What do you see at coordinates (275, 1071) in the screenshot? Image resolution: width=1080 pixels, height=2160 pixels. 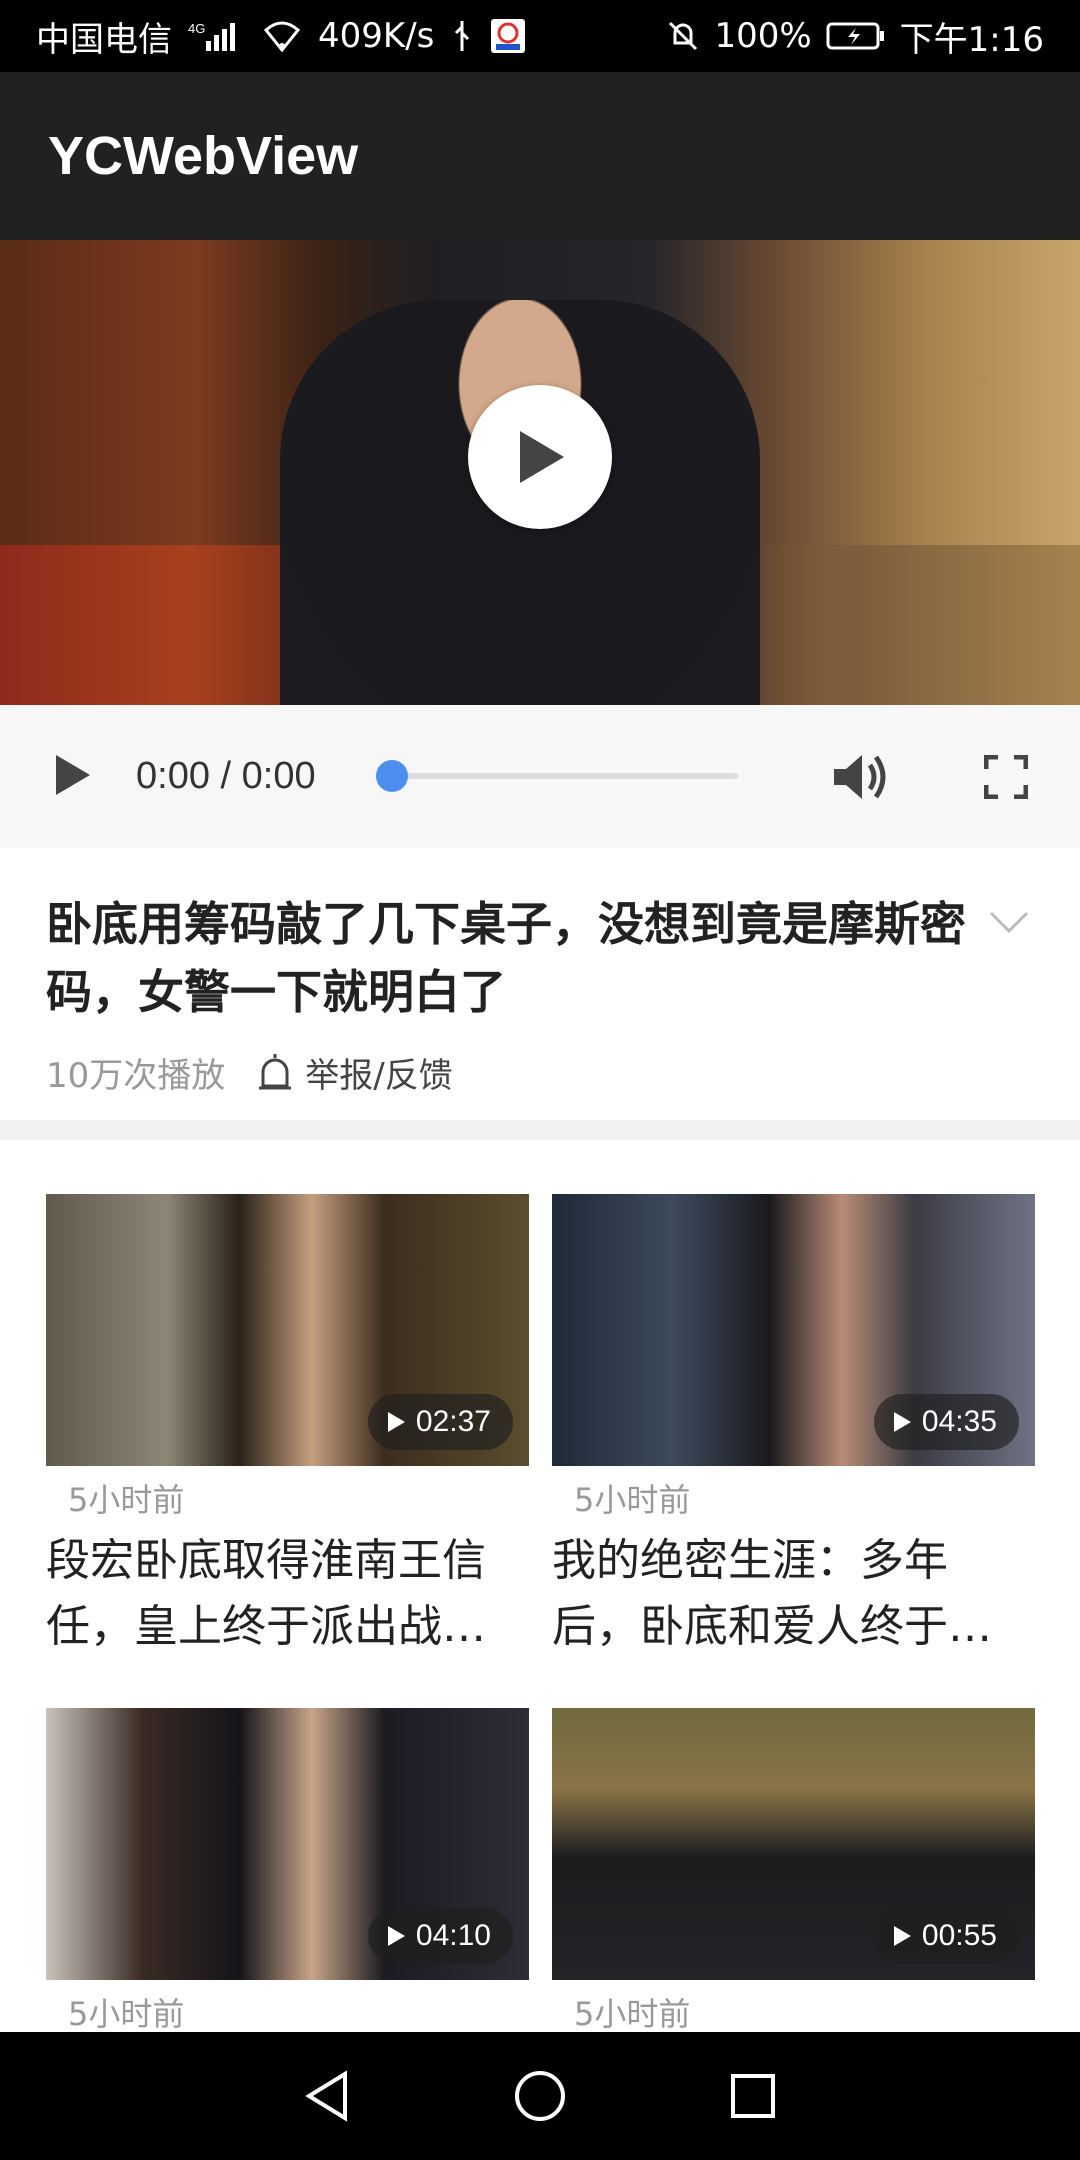 I see `alarm-icon` at bounding box center [275, 1071].